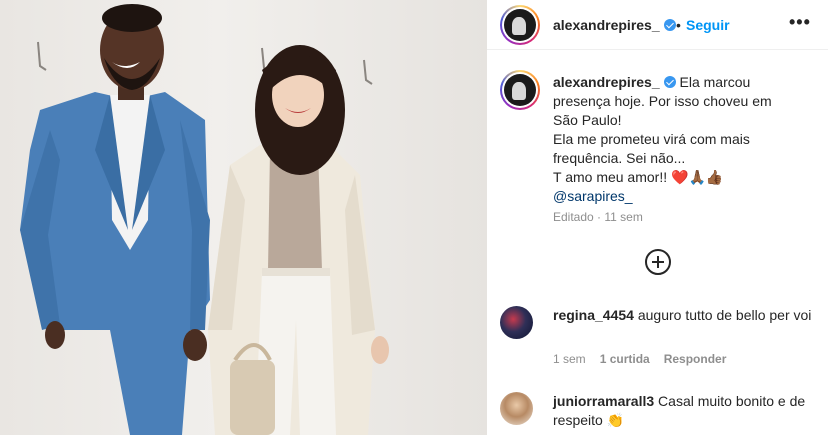 The width and height of the screenshot is (828, 435). I want to click on caption-line: Ela marcou, so click(715, 82).